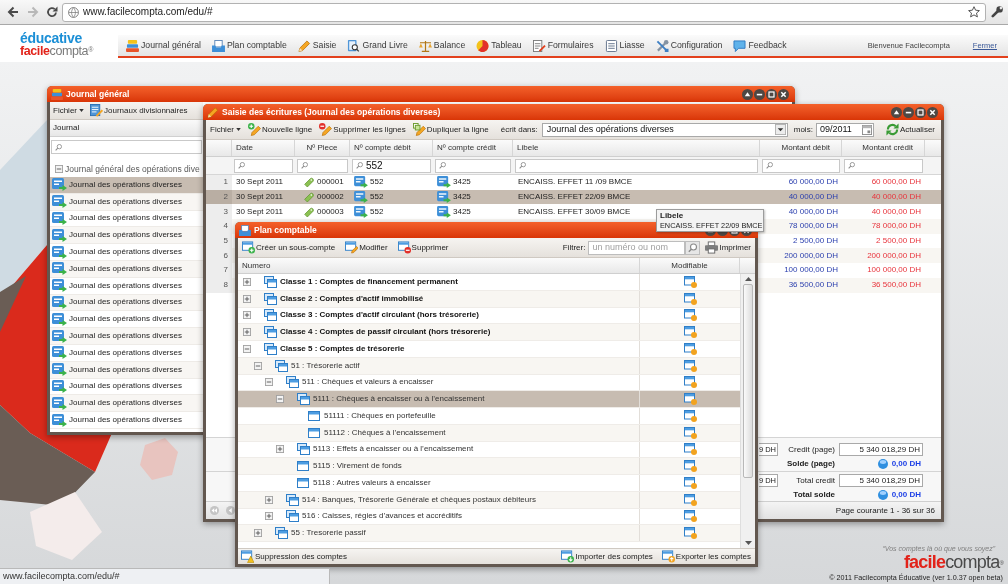 The height and width of the screenshot is (584, 1008). I want to click on nav-item: Journal général, so click(163, 45).